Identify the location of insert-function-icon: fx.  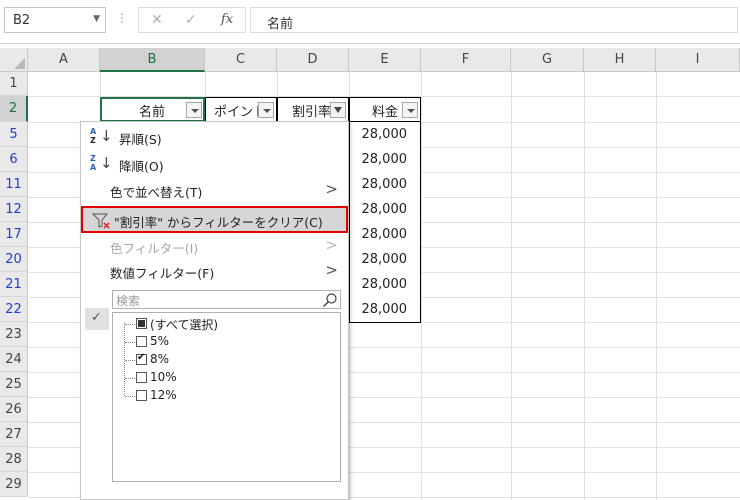
(227, 19).